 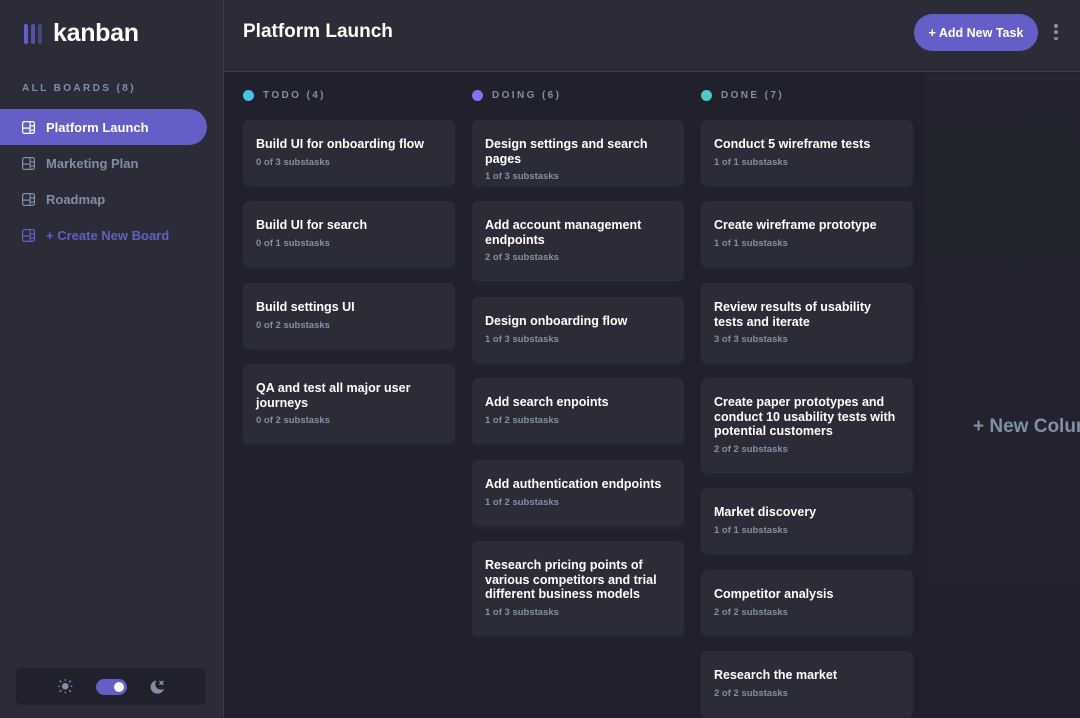 I want to click on task-title: Research the market, so click(x=775, y=675).